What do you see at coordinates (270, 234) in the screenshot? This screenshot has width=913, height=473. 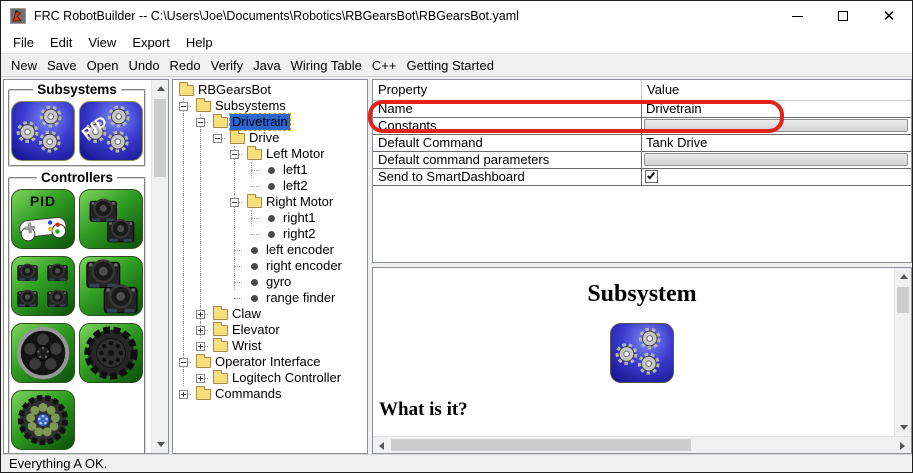 I see `tree-node-right2: right2` at bounding box center [270, 234].